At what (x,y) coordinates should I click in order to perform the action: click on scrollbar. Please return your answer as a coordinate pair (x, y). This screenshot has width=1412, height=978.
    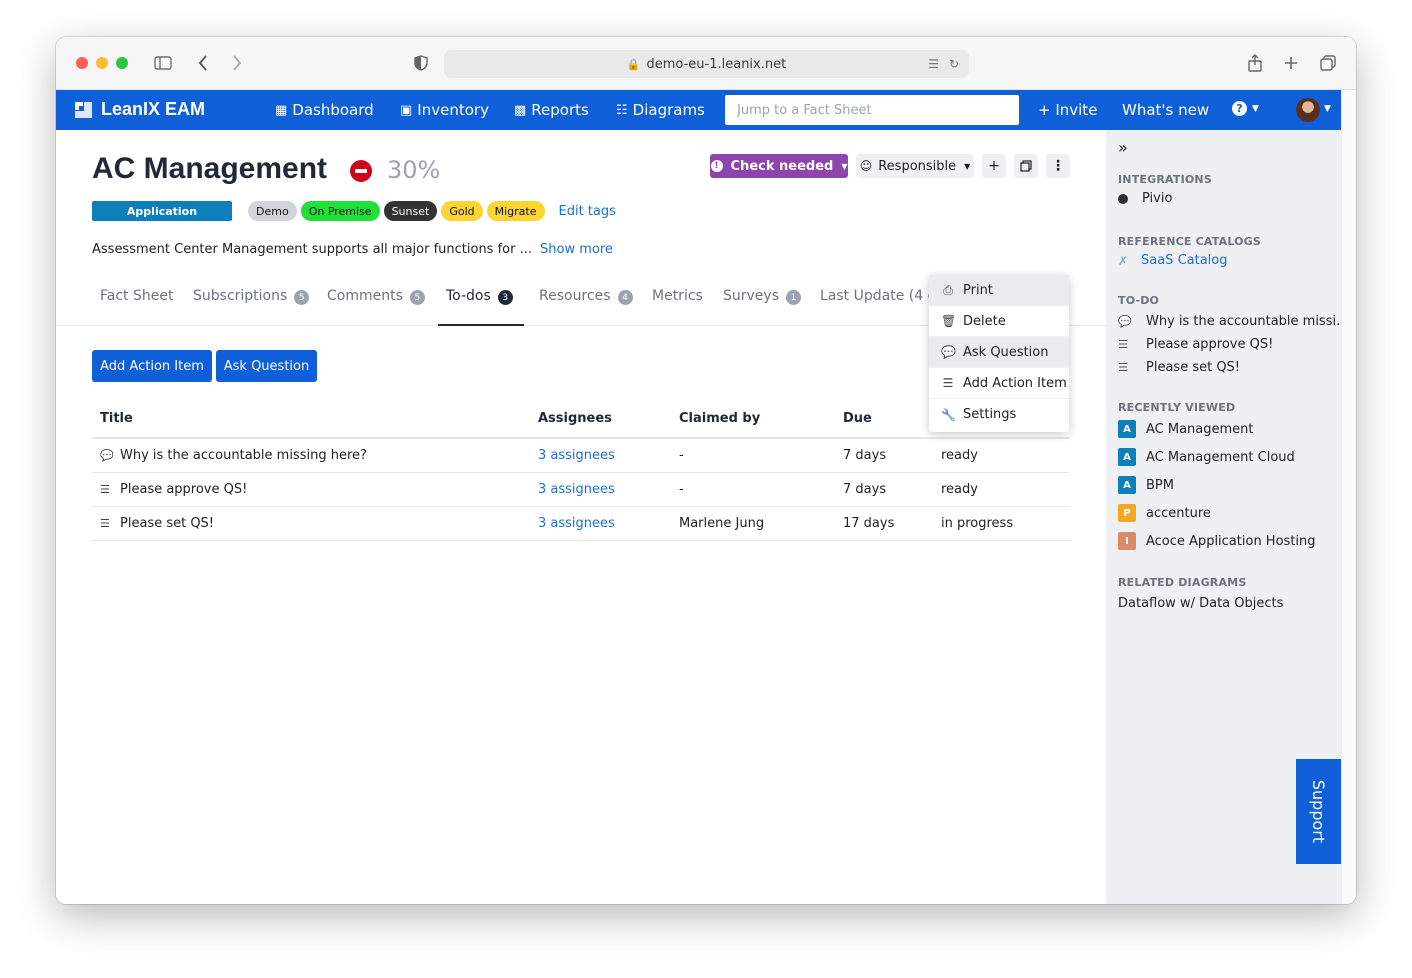
    Looking at the image, I should click on (1348, 497).